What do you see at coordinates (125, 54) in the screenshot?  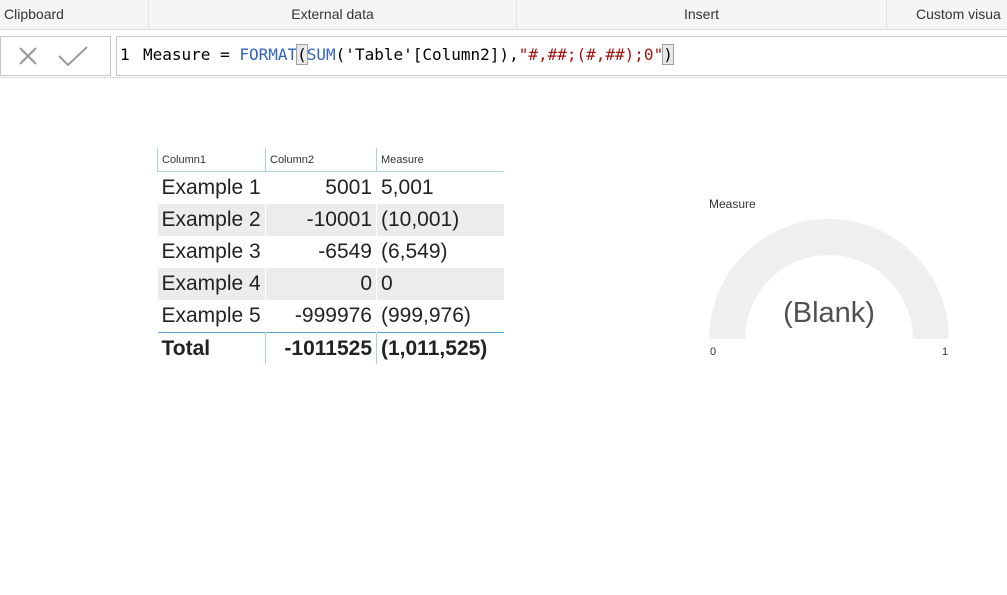 I see `line-number: 1` at bounding box center [125, 54].